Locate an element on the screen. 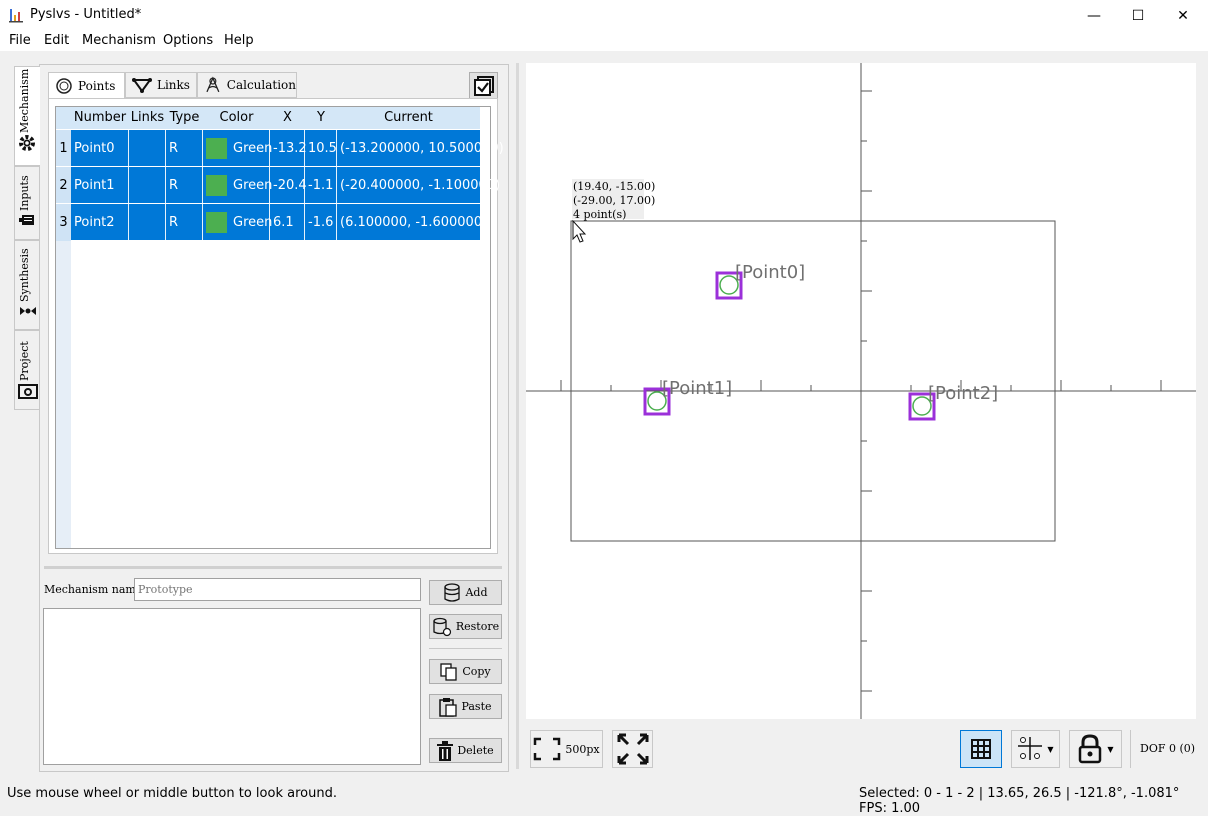 This screenshot has height=816, width=1208. zoom-fit-icon is located at coordinates (547, 749).